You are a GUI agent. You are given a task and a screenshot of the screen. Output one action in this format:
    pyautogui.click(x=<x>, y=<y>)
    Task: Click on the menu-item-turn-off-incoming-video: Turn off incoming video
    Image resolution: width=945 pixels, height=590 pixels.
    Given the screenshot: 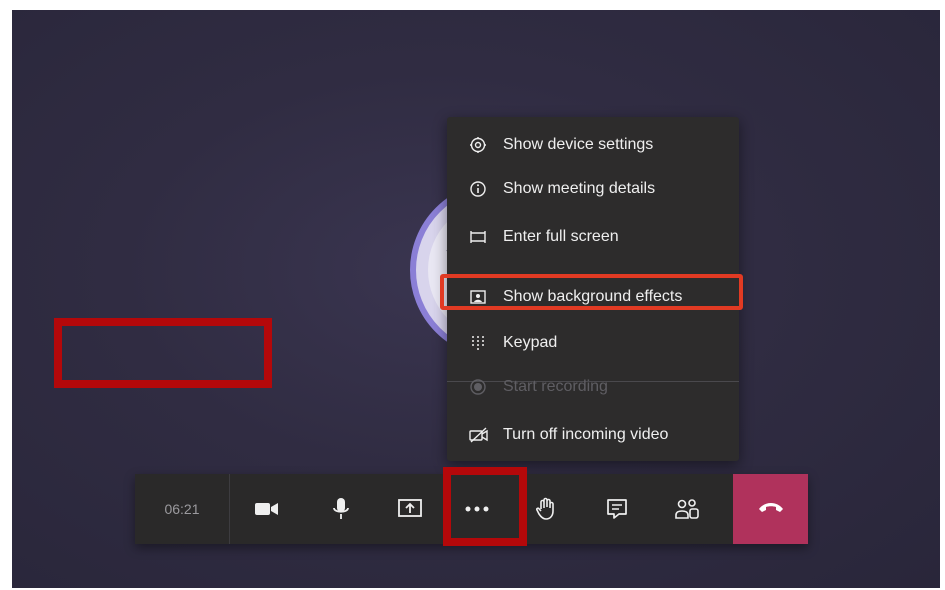 What is the action you would take?
    pyautogui.click(x=593, y=435)
    